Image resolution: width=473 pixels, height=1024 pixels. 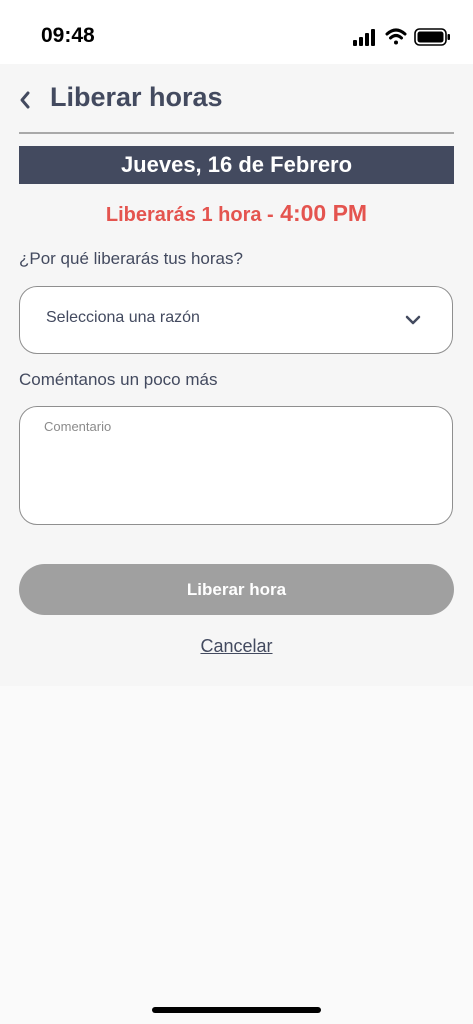 I want to click on signal-icon, so click(x=364, y=37).